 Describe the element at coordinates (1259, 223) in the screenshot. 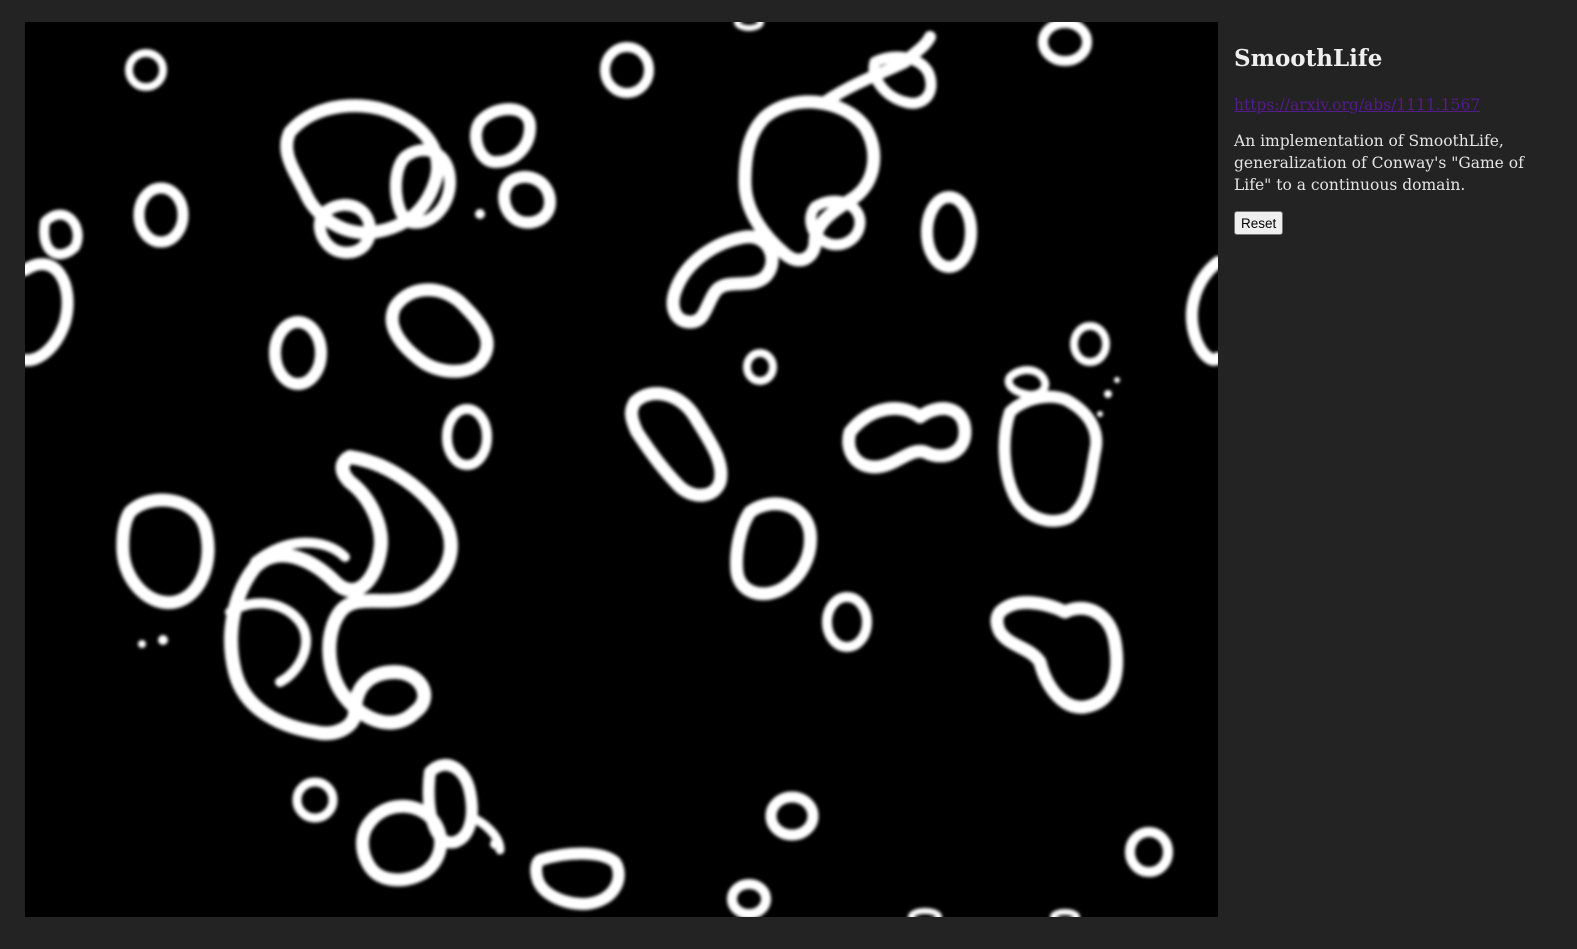

I see `reset-button: Reset` at that location.